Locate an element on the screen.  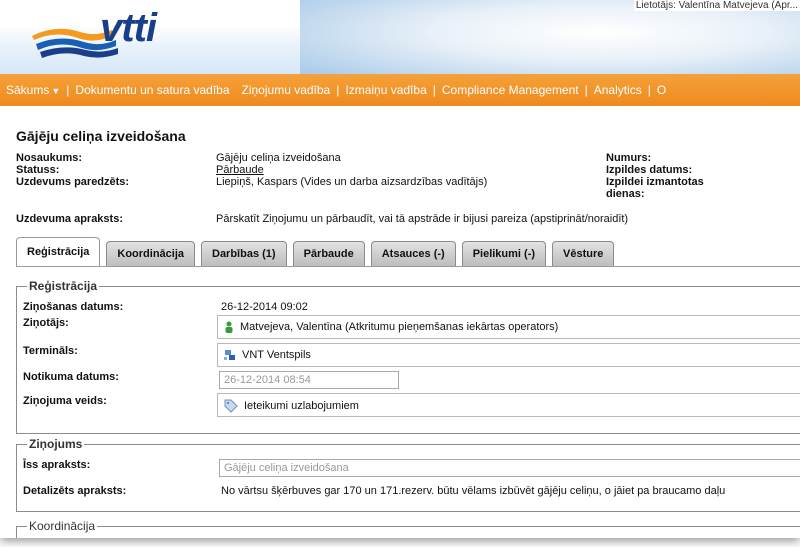
number-label: Numurs: is located at coordinates (629, 158).